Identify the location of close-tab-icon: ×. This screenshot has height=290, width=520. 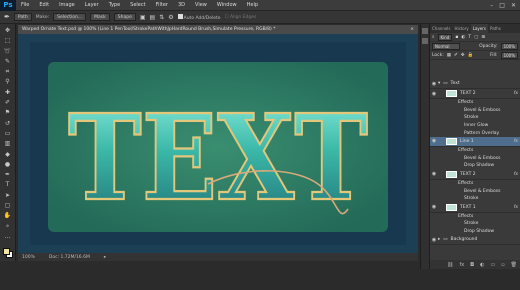
(414, 29).